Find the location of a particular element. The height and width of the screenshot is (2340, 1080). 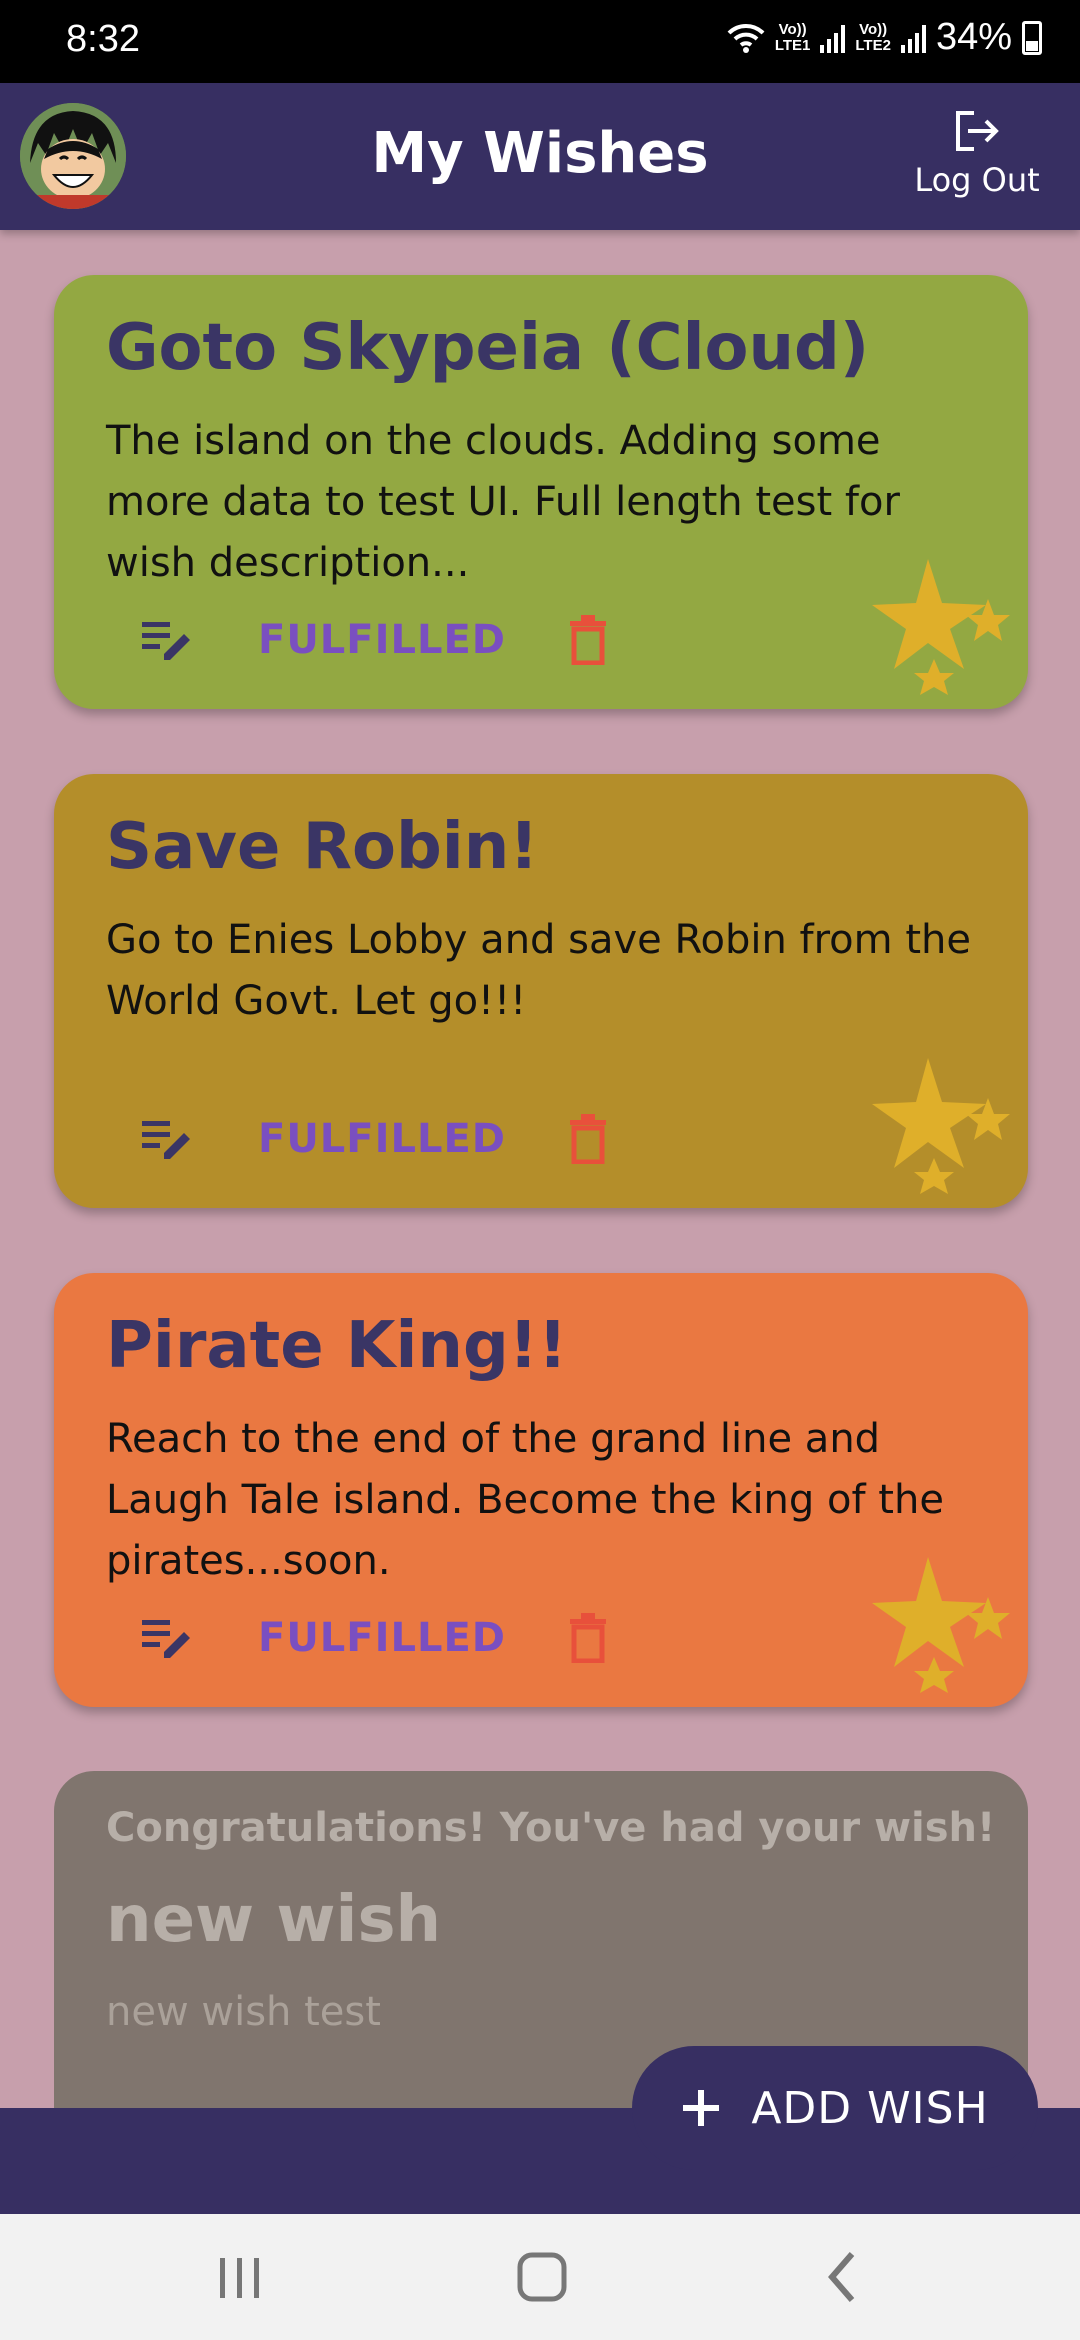

congrats-message: Congratulations! You've had your wish! is located at coordinates (551, 1828).